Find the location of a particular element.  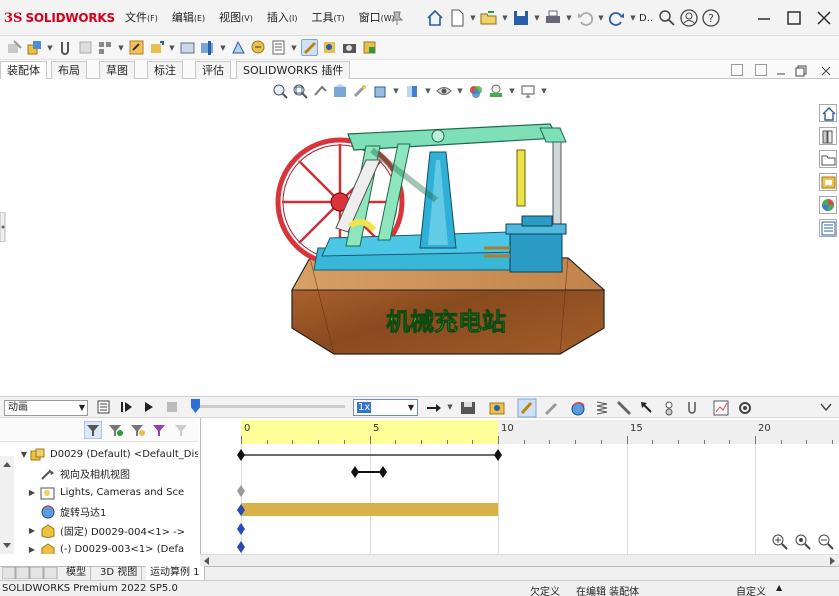

view-palette-icon is located at coordinates (828, 182).